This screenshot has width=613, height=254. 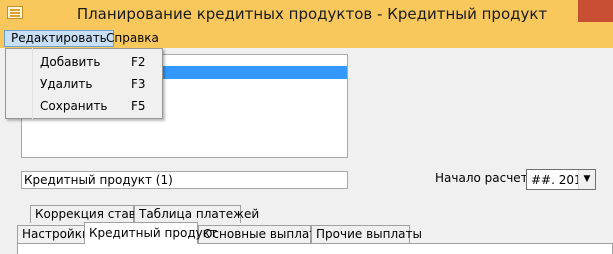 I want to click on tab-panel, so click(x=315, y=248).